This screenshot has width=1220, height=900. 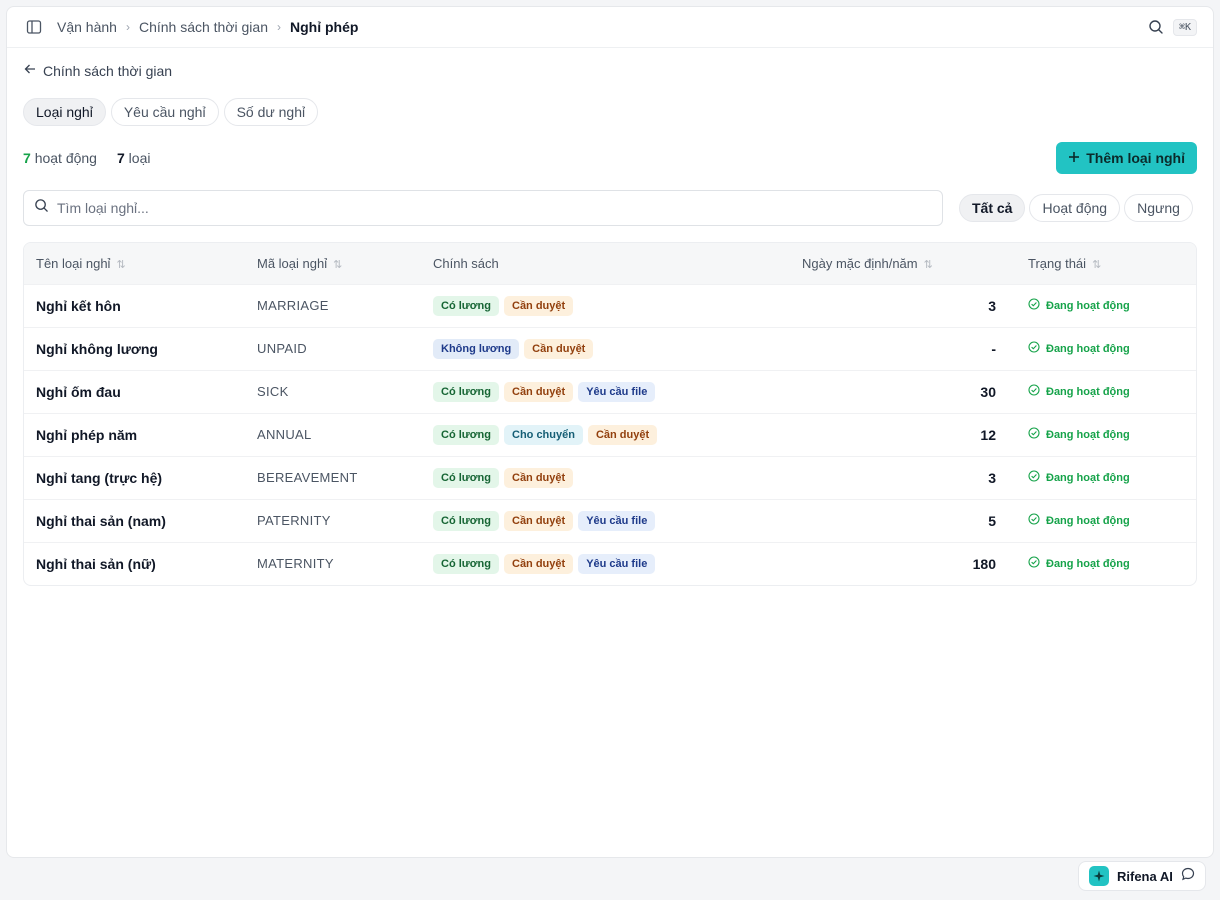 I want to click on leave-type-code: ANNUAL, so click(x=284, y=434).